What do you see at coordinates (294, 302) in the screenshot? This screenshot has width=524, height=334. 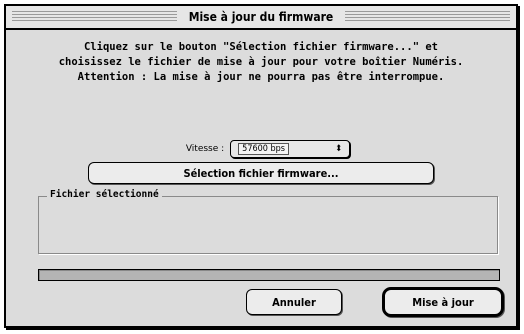 I see `cancel-button: Annuler` at bounding box center [294, 302].